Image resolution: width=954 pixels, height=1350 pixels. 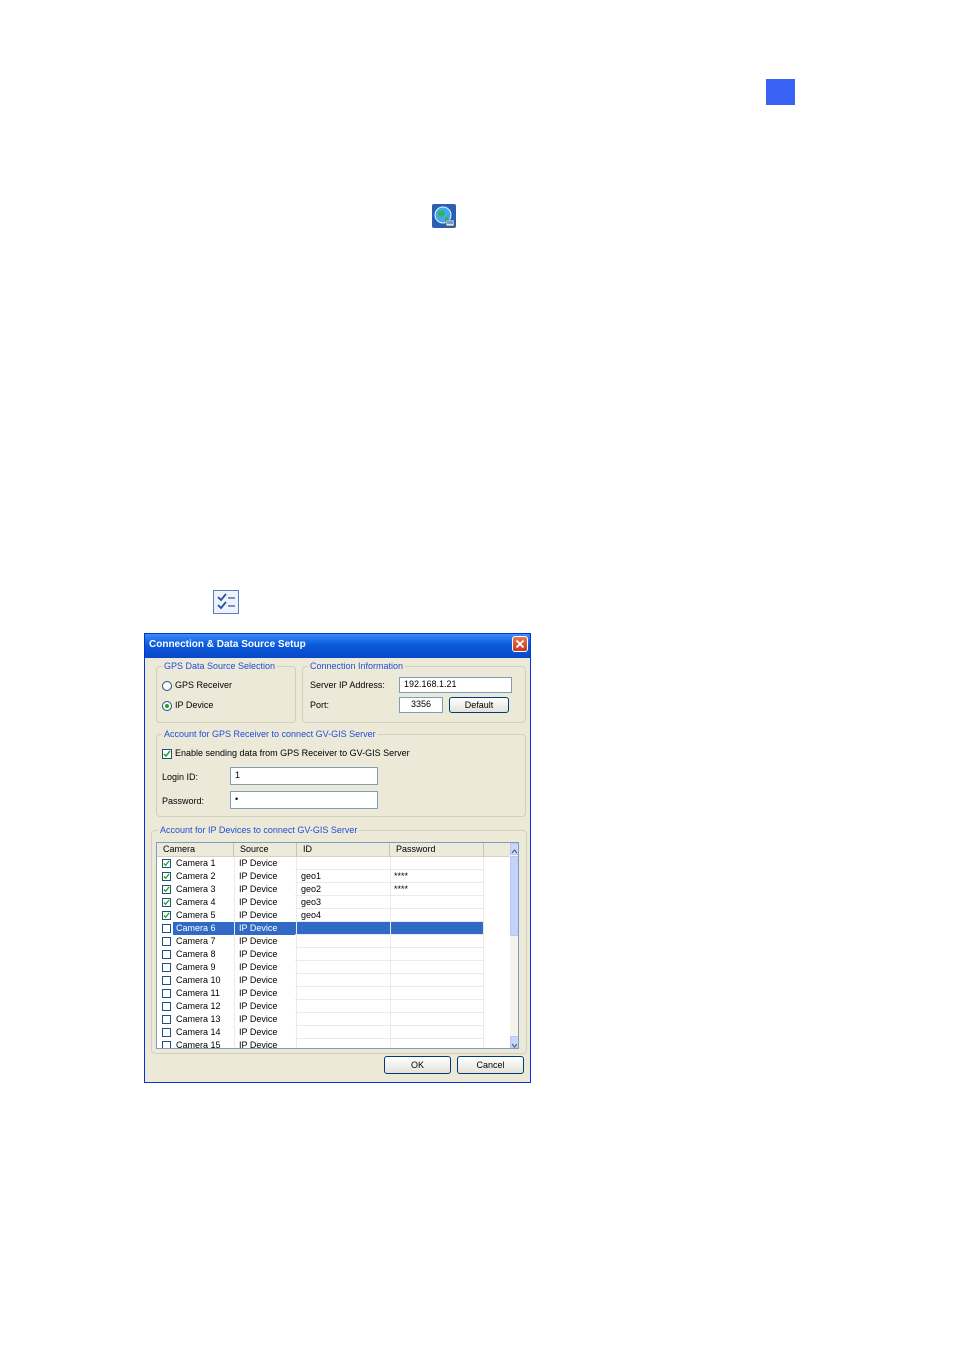 I want to click on table-header: Camera Source ID Password, so click(x=333, y=850).